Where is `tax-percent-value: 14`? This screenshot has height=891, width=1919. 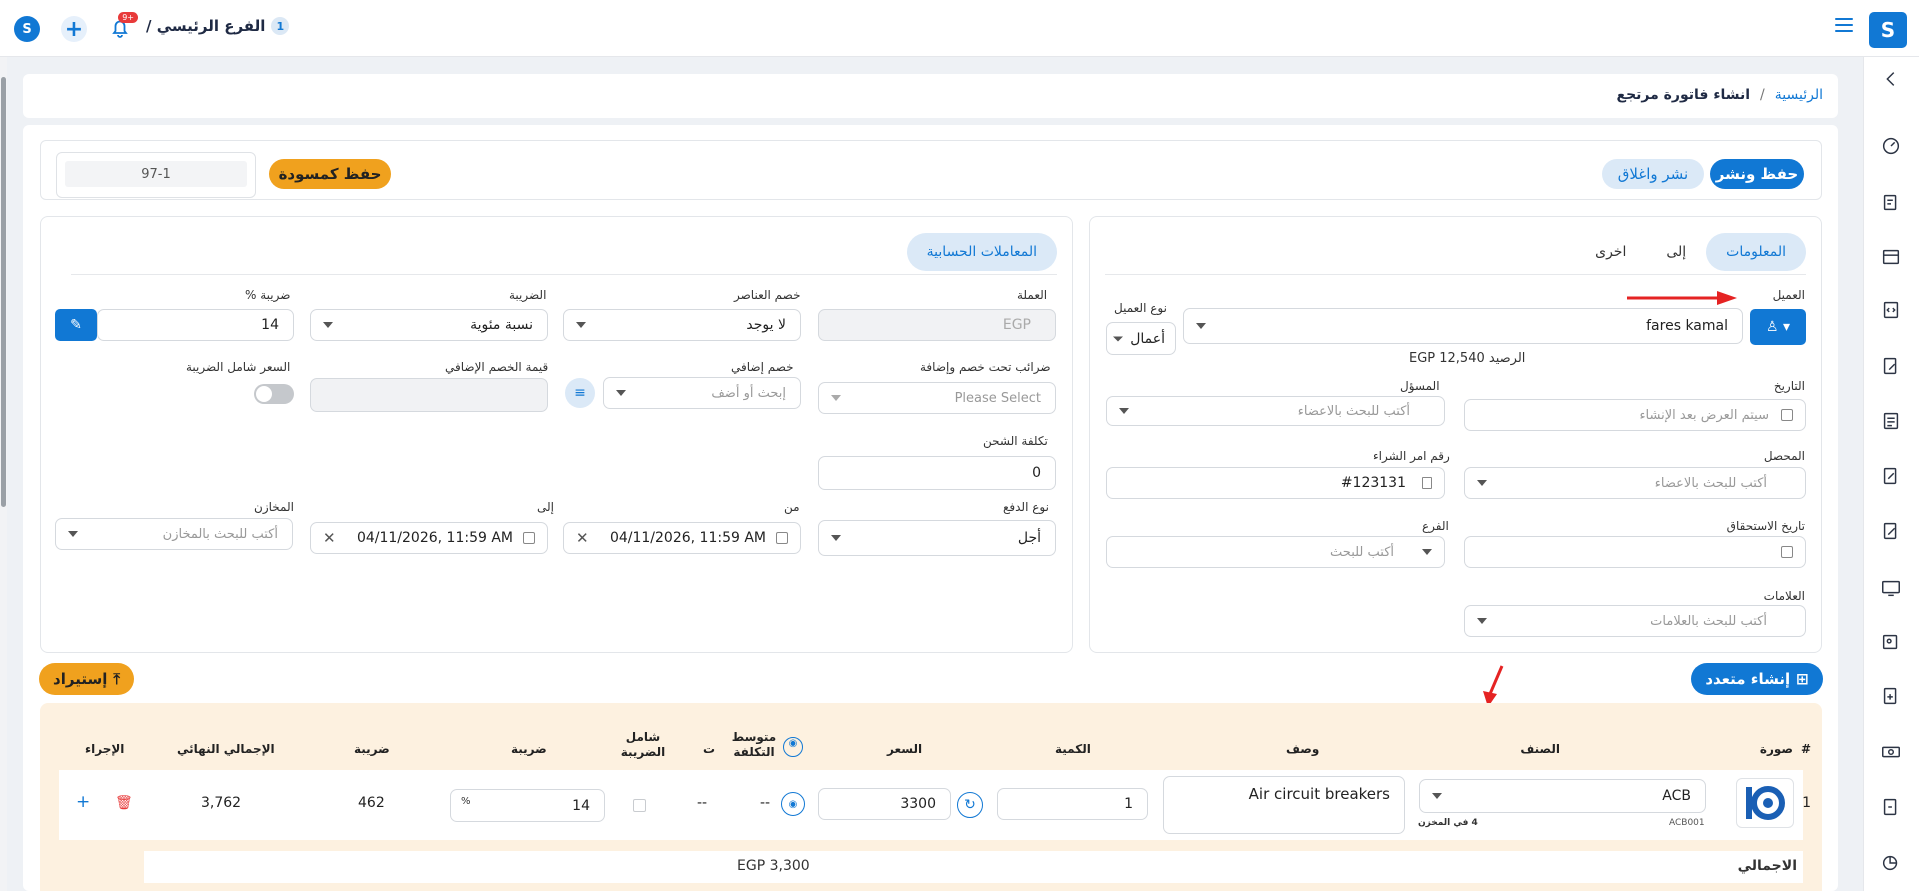
tax-percent-value: 14 is located at coordinates (270, 325).